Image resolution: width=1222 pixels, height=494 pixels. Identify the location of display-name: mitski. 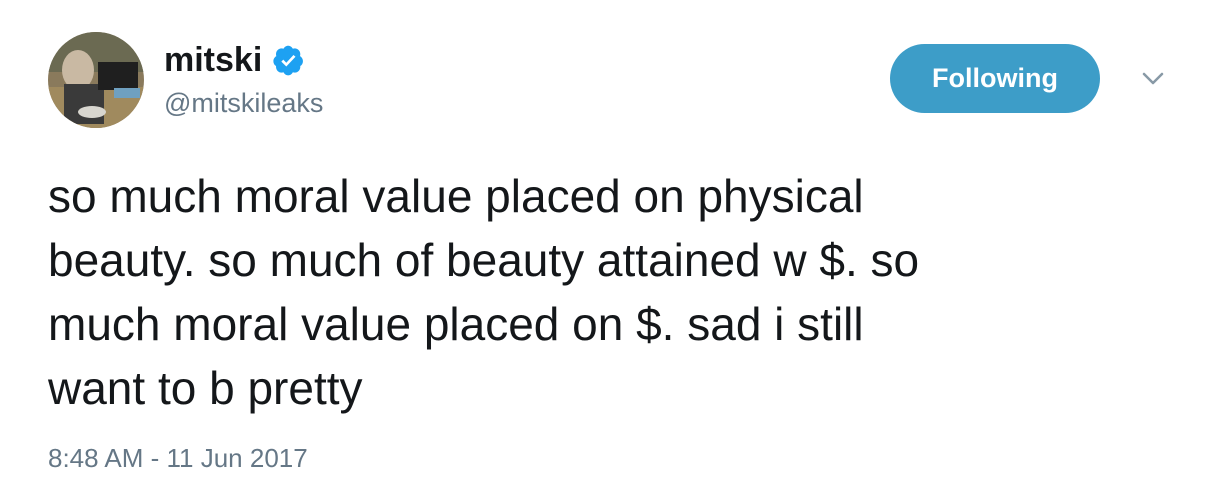
(234, 60).